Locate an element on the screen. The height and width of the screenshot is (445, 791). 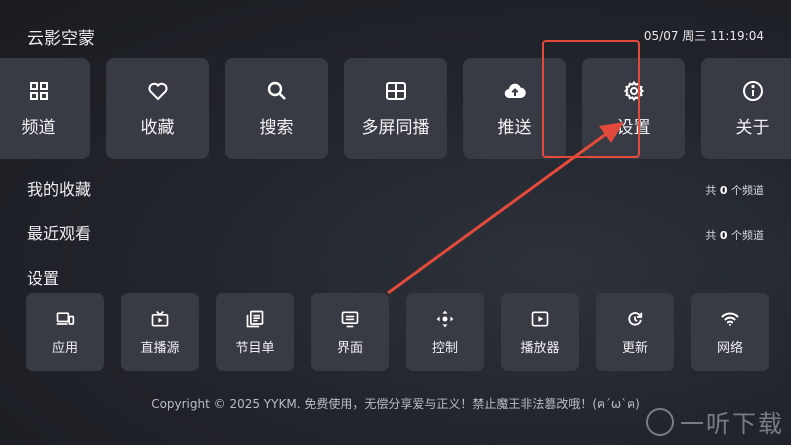
watermark: 一听下载 is located at coordinates (715, 421).